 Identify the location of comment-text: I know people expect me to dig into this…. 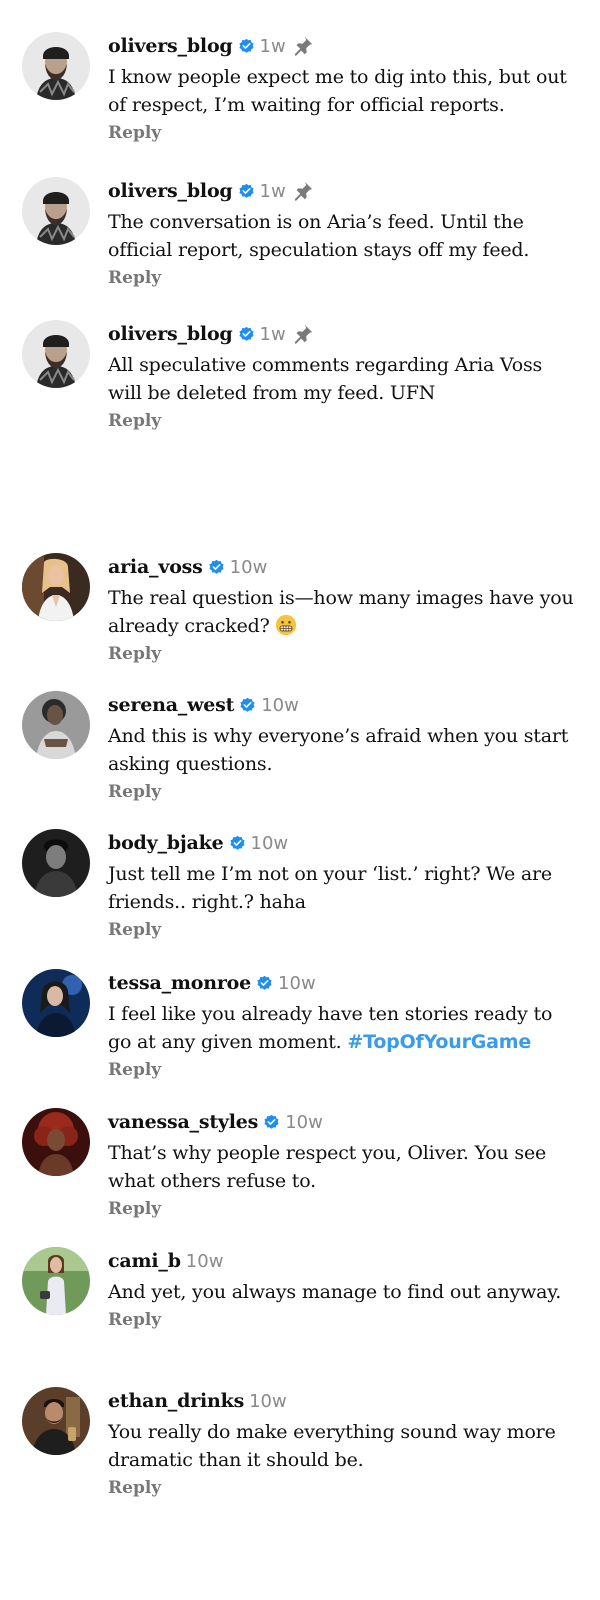
(337, 91).